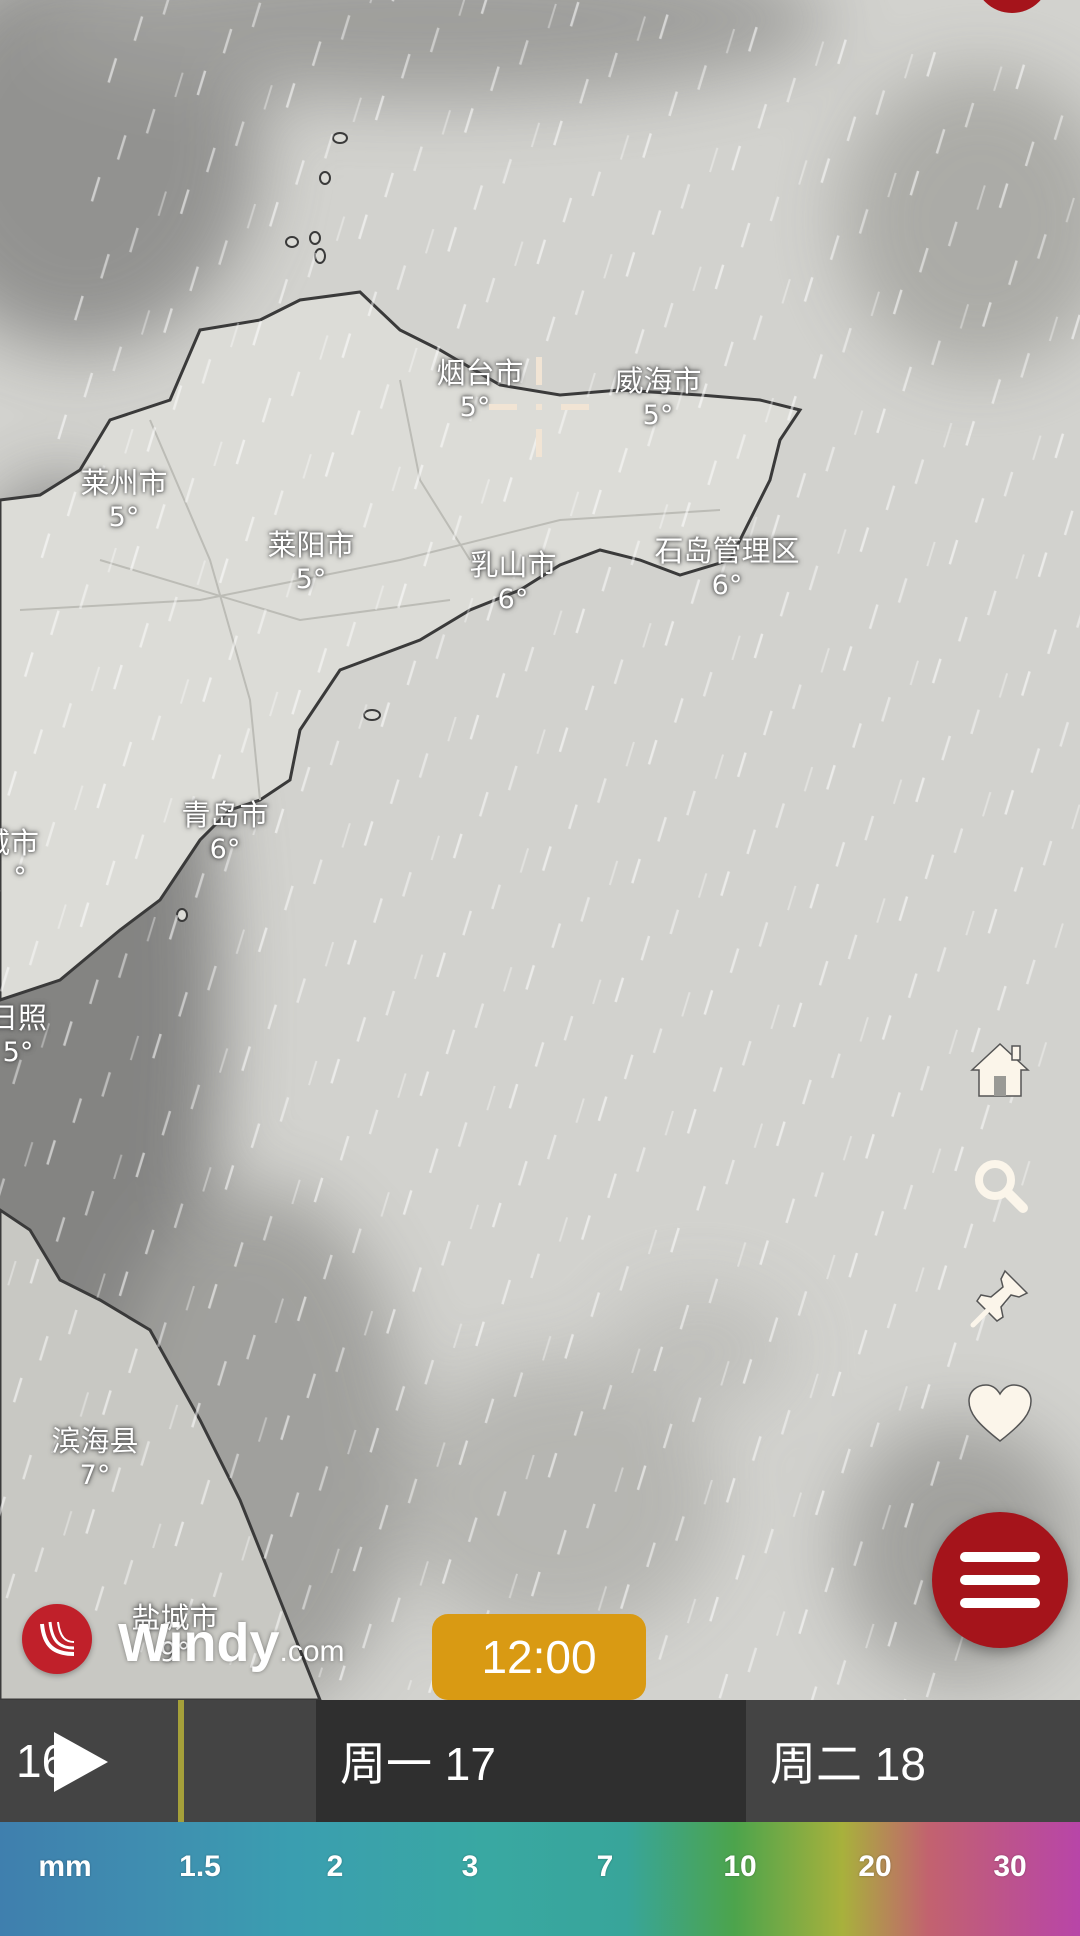 The width and height of the screenshot is (1080, 1936). I want to click on play-icon, so click(81, 1762).